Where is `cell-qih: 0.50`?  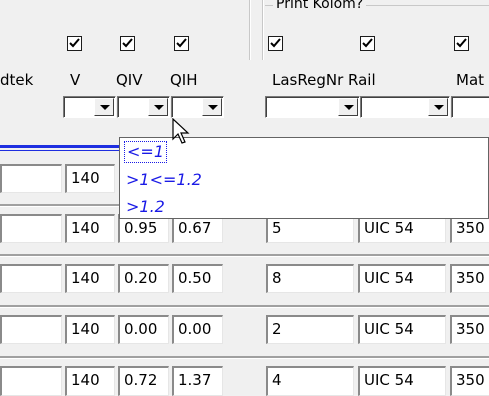
cell-qih: 0.50 is located at coordinates (197, 278).